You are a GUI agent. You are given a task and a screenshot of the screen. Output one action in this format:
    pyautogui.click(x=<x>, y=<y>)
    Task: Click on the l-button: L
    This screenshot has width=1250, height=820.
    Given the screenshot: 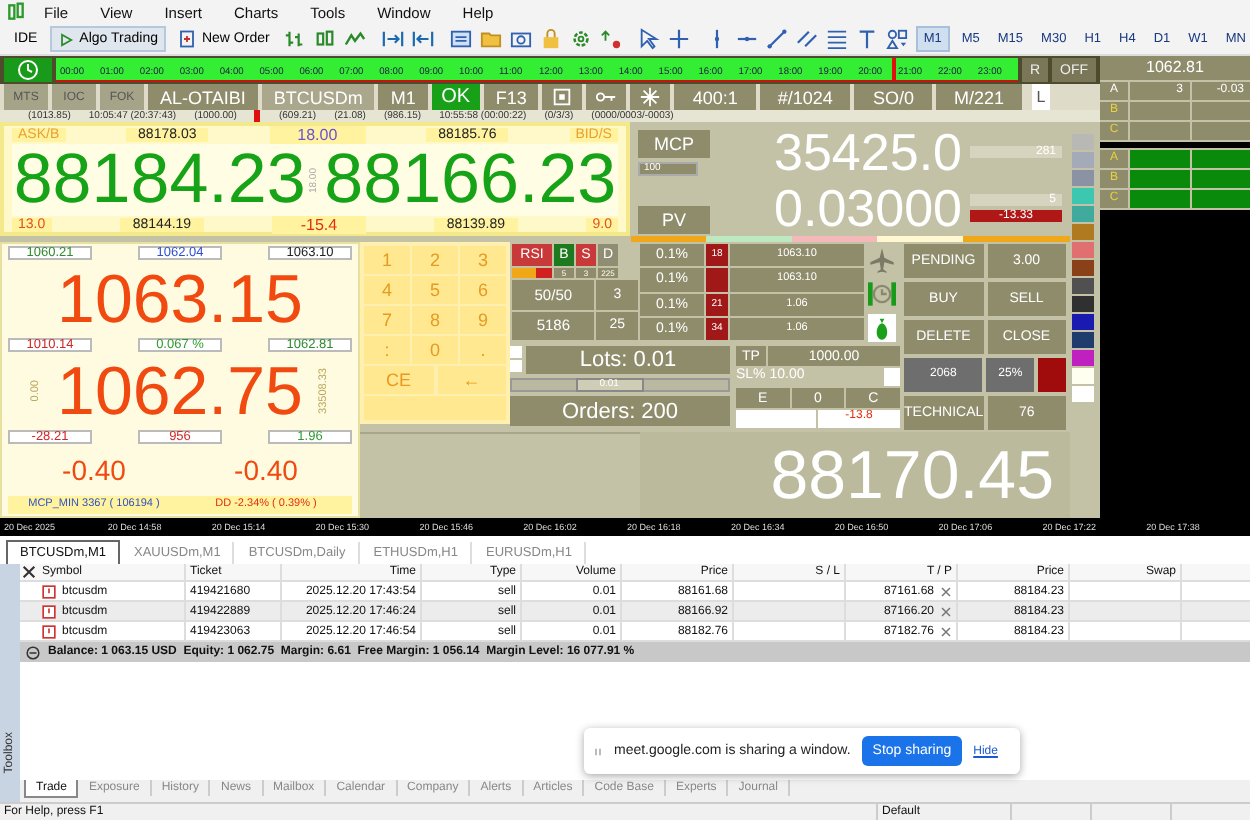 What is the action you would take?
    pyautogui.click(x=1040, y=97)
    